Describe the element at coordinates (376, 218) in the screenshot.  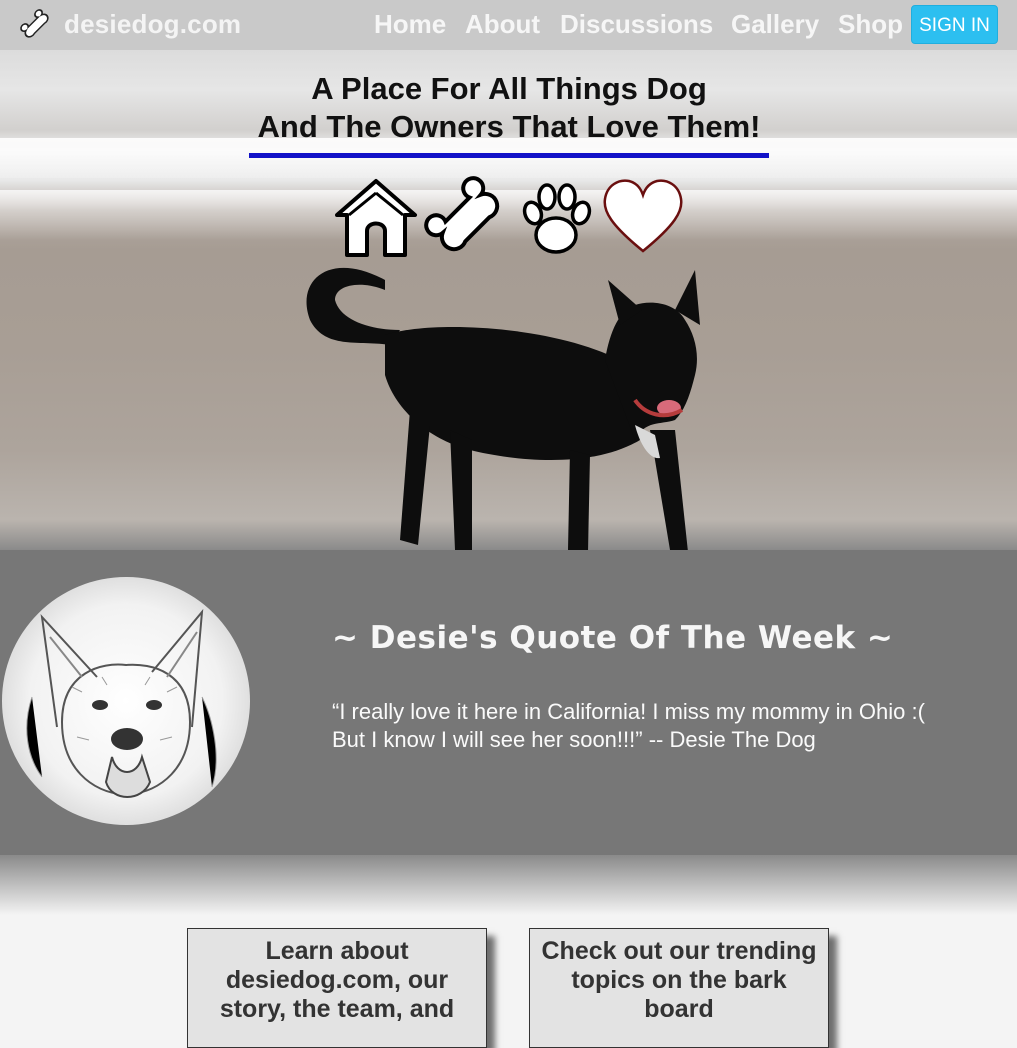
I see `house-icon` at that location.